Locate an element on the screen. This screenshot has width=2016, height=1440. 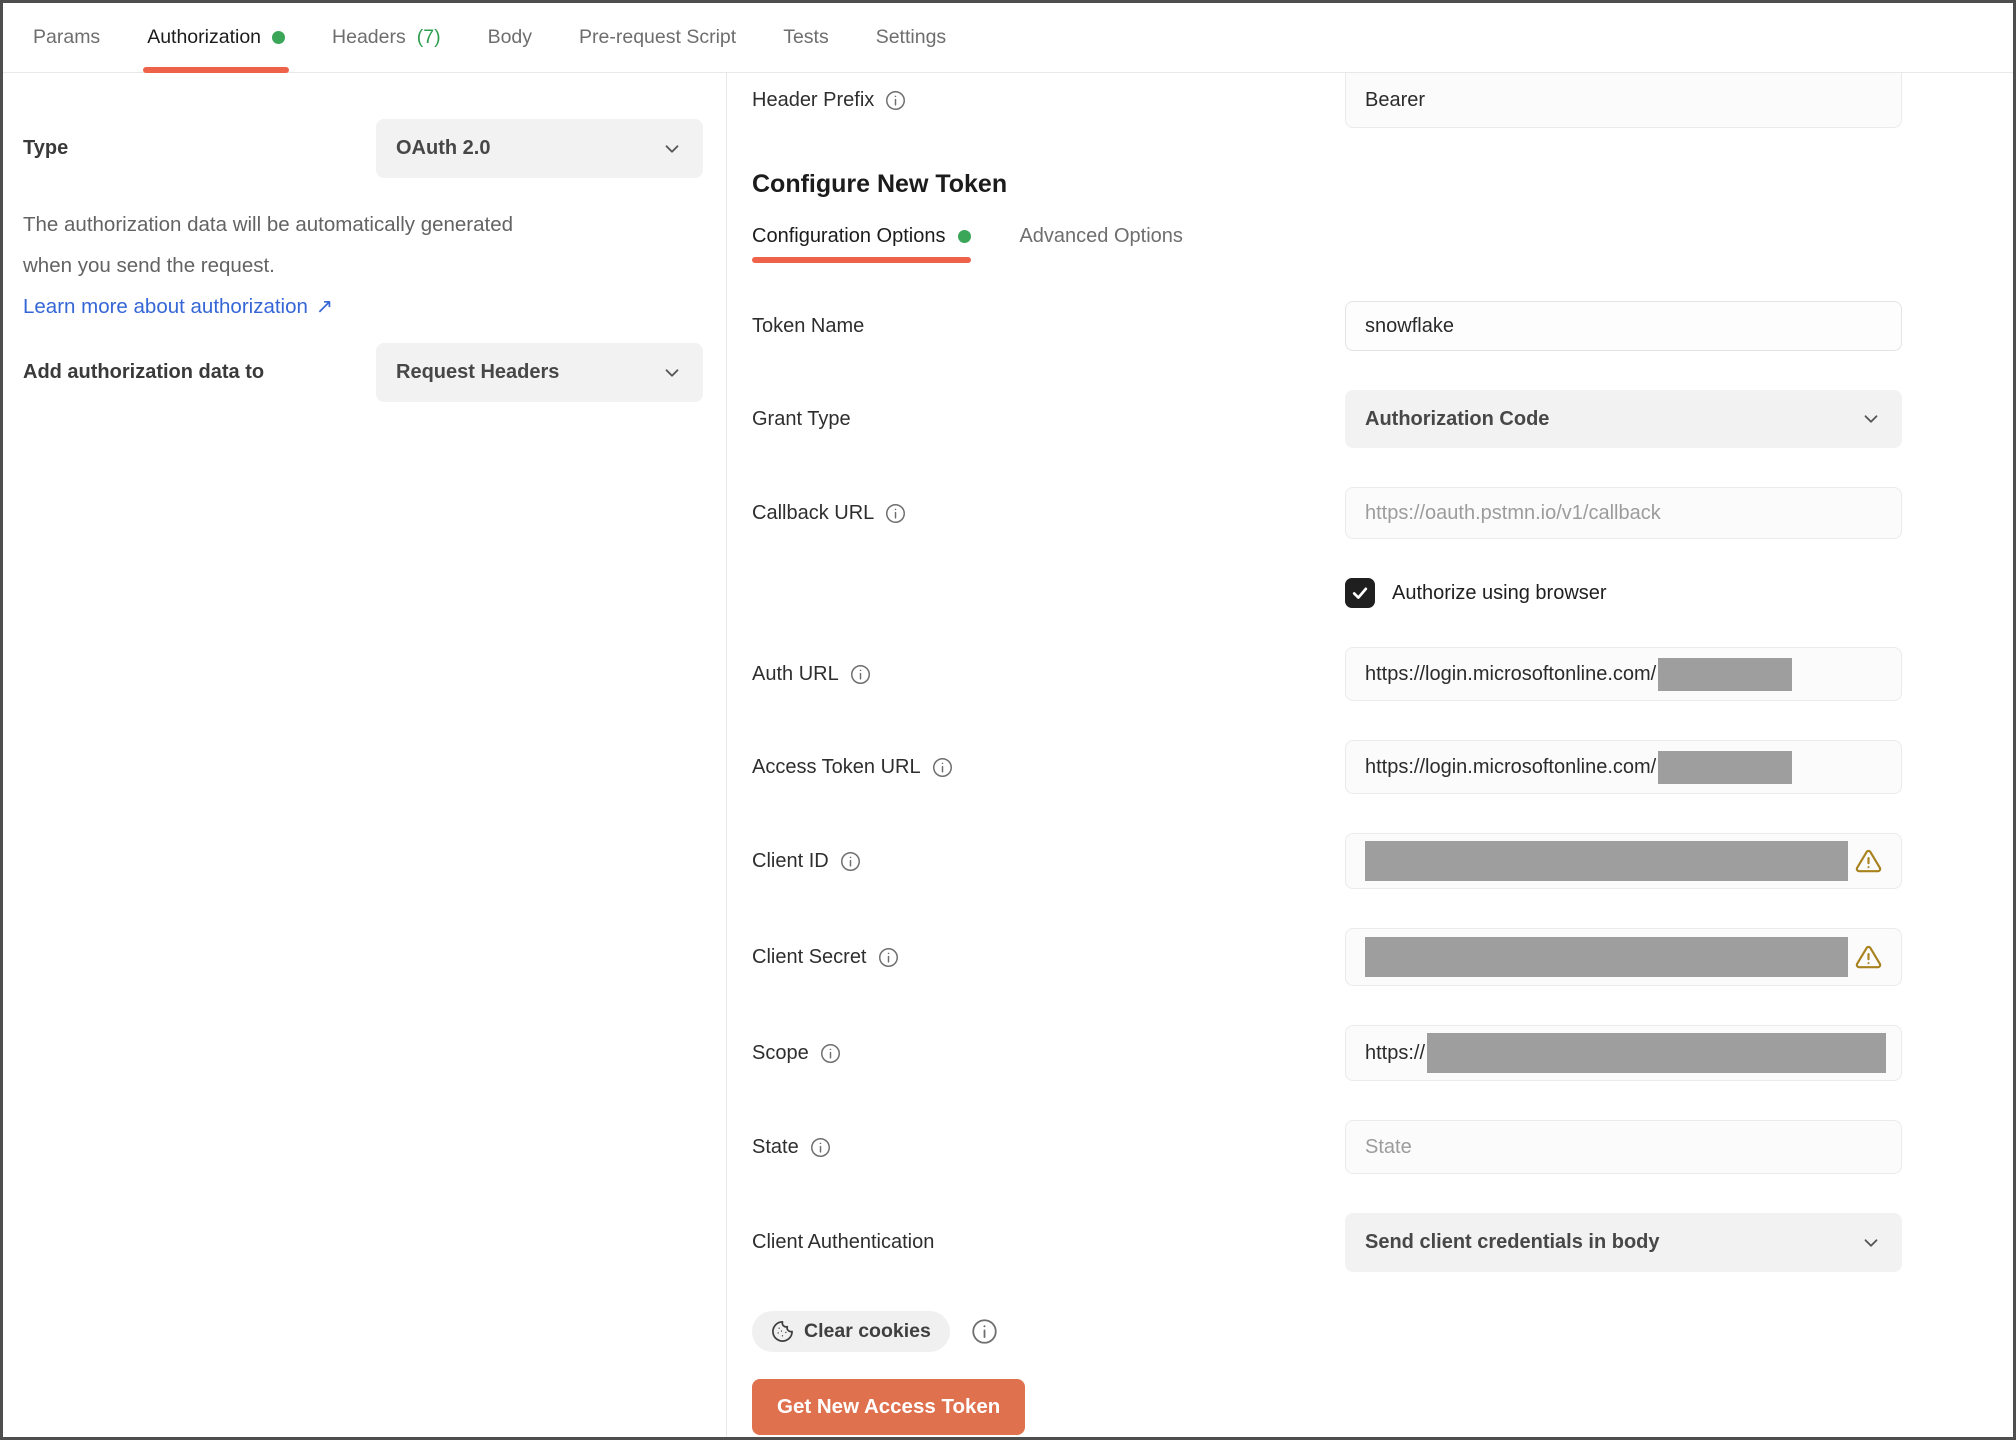
tab-params: Params is located at coordinates (66, 37).